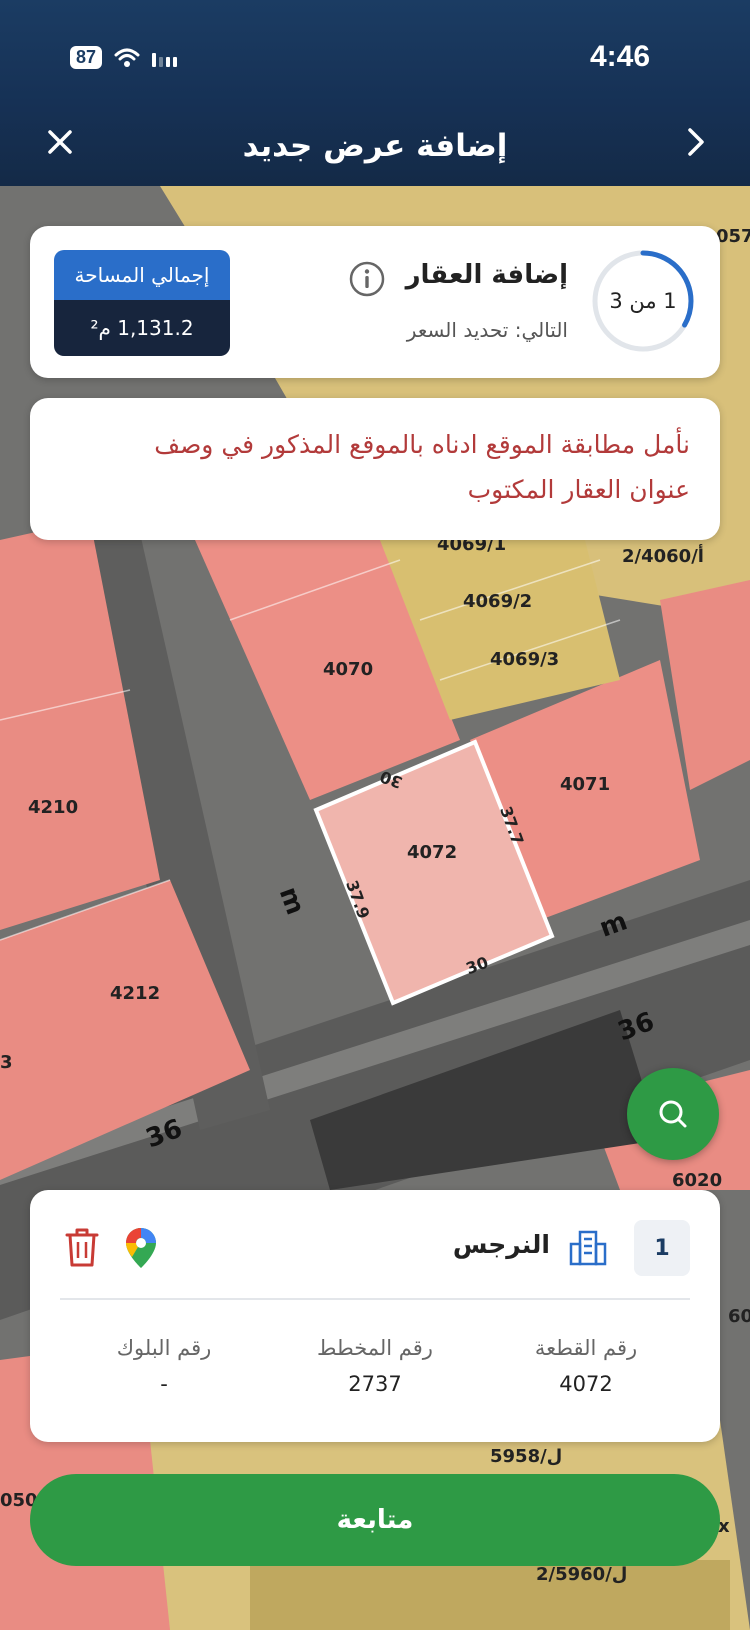 This screenshot has width=750, height=1630. What do you see at coordinates (367, 279) in the screenshot?
I see `info-icon` at bounding box center [367, 279].